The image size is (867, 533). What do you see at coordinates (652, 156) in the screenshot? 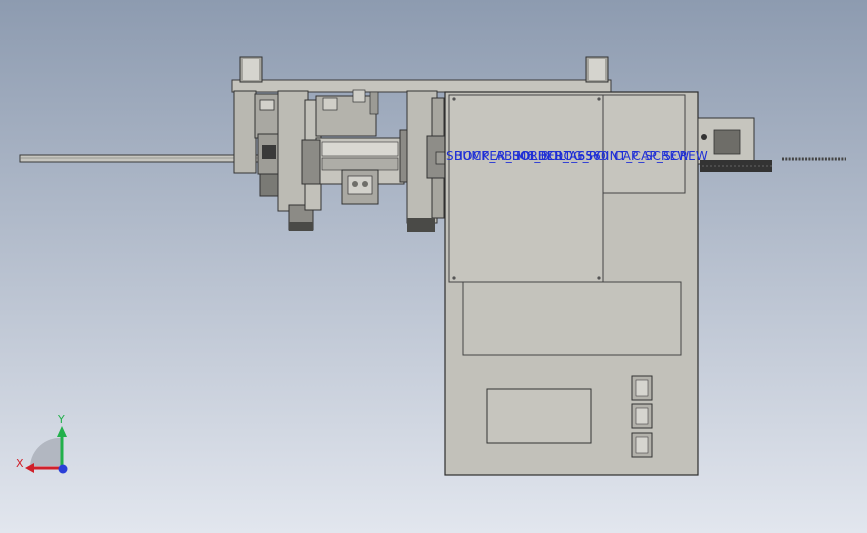
I see `annotation-label: CAP_SCREW` at bounding box center [652, 156].